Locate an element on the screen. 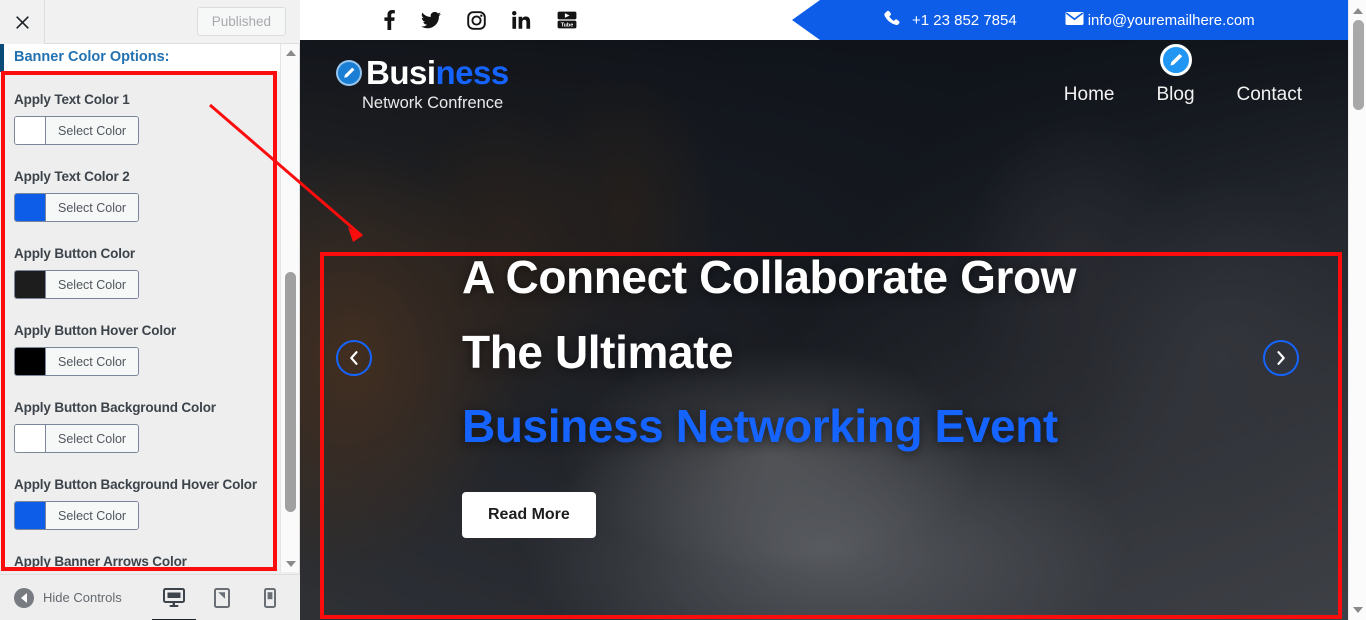  color-picker-button-hover: Select Color is located at coordinates (77, 361).